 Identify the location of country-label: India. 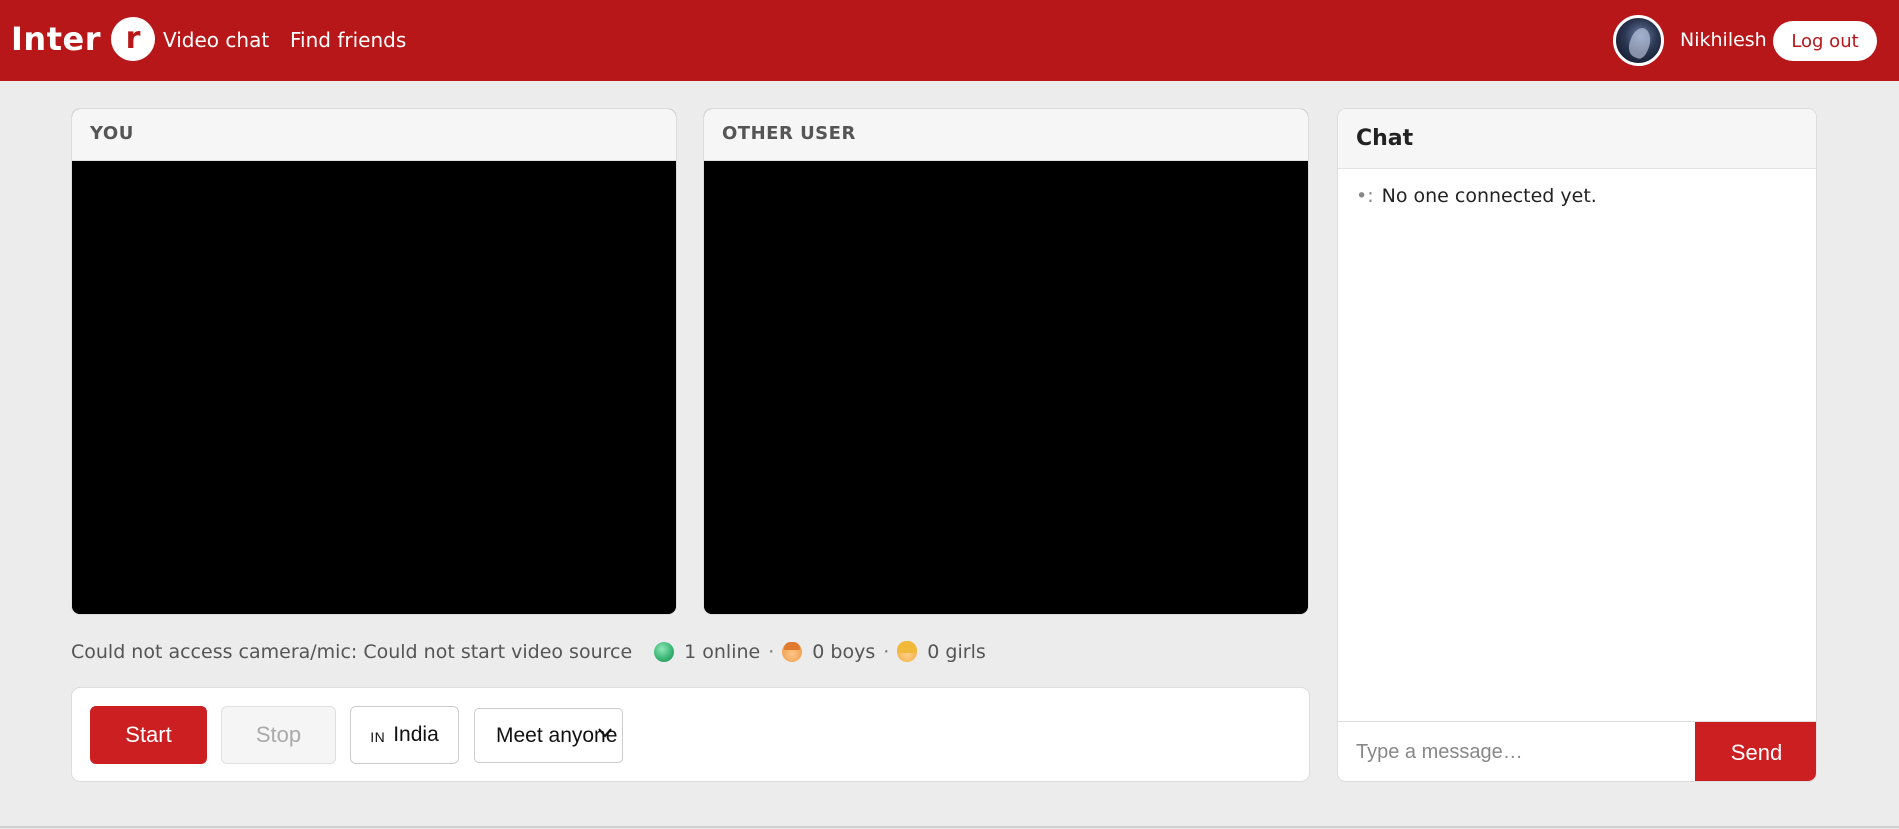
(416, 734).